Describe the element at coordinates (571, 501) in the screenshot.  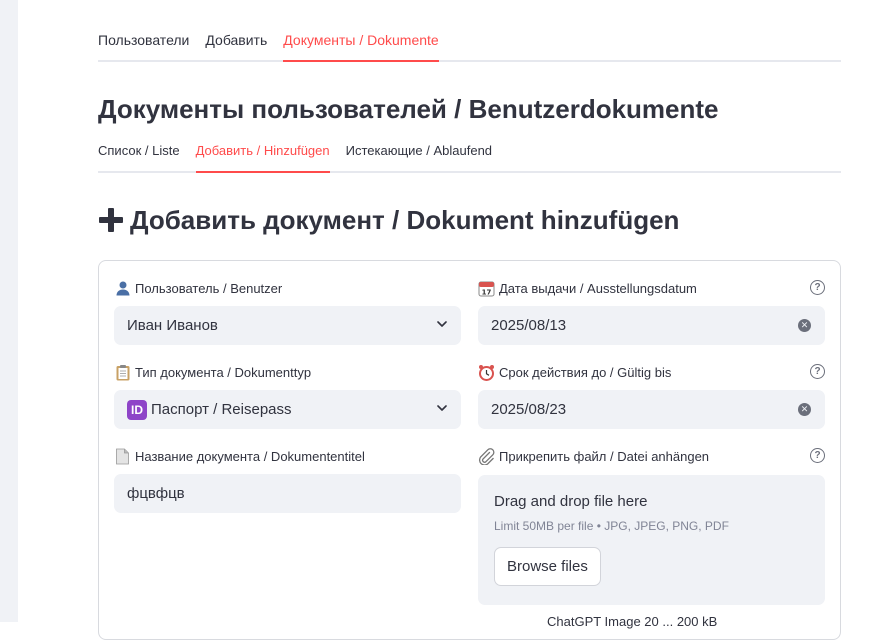
I see `dropzone-title: Drag and drop file here` at that location.